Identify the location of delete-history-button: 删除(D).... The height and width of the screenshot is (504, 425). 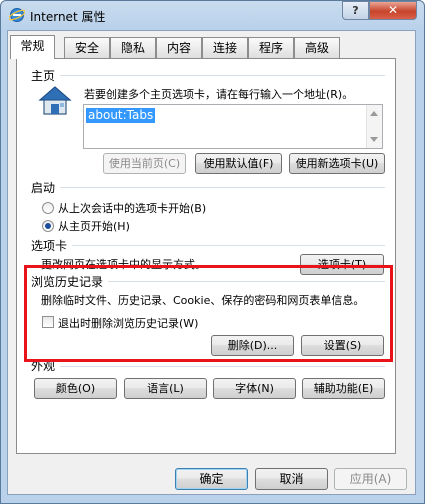
(252, 345).